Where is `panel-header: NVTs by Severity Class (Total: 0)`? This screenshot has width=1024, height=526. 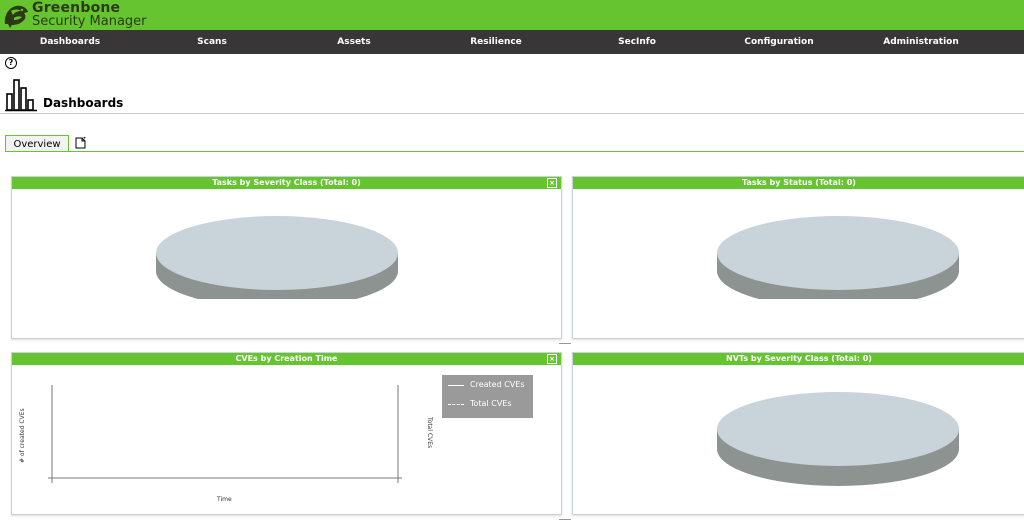
panel-header: NVTs by Severity Class (Total: 0) is located at coordinates (798, 359).